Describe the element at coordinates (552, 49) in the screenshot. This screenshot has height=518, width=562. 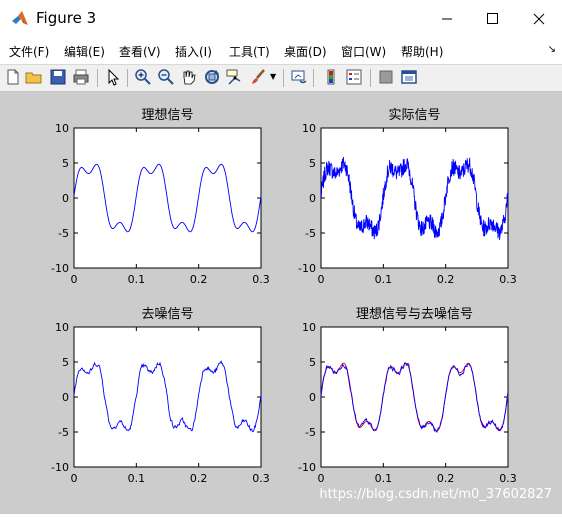
I see `menubar-overflow-icon: ↘` at that location.